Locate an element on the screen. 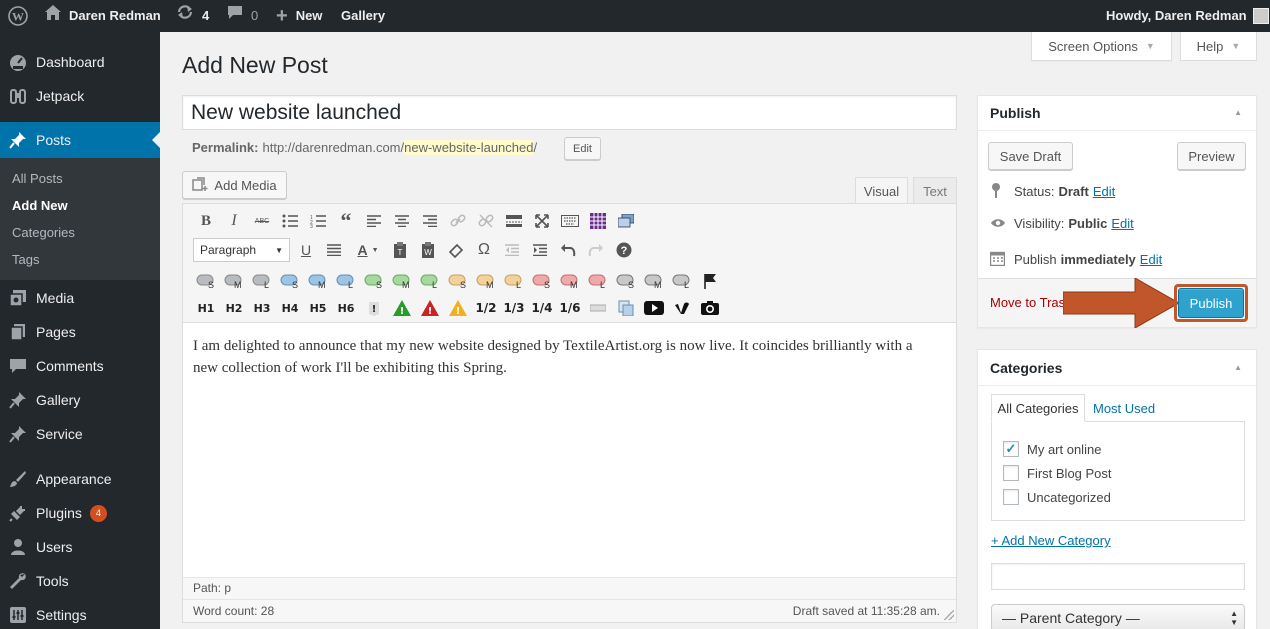 This screenshot has height=629, width=1270. menu-item-dashboard: Dashboard is located at coordinates (80, 62).